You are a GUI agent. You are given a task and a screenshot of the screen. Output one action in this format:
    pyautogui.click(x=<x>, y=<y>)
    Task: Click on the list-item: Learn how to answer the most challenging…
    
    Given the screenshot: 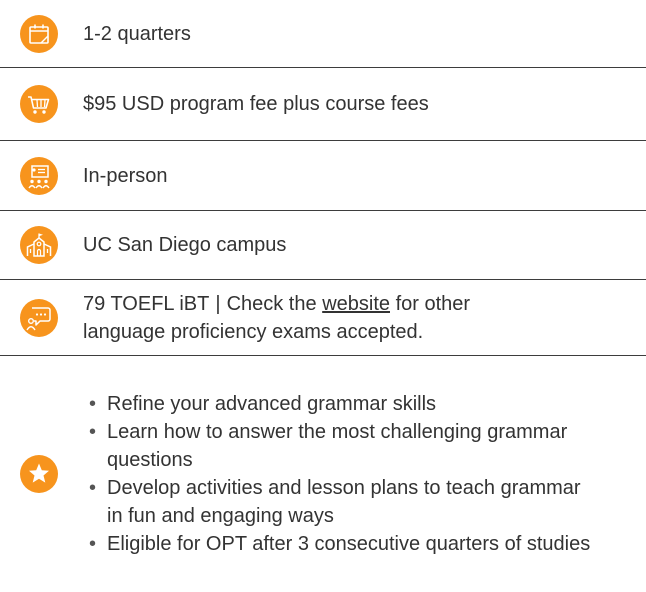 What is the action you would take?
    pyautogui.click(x=341, y=446)
    